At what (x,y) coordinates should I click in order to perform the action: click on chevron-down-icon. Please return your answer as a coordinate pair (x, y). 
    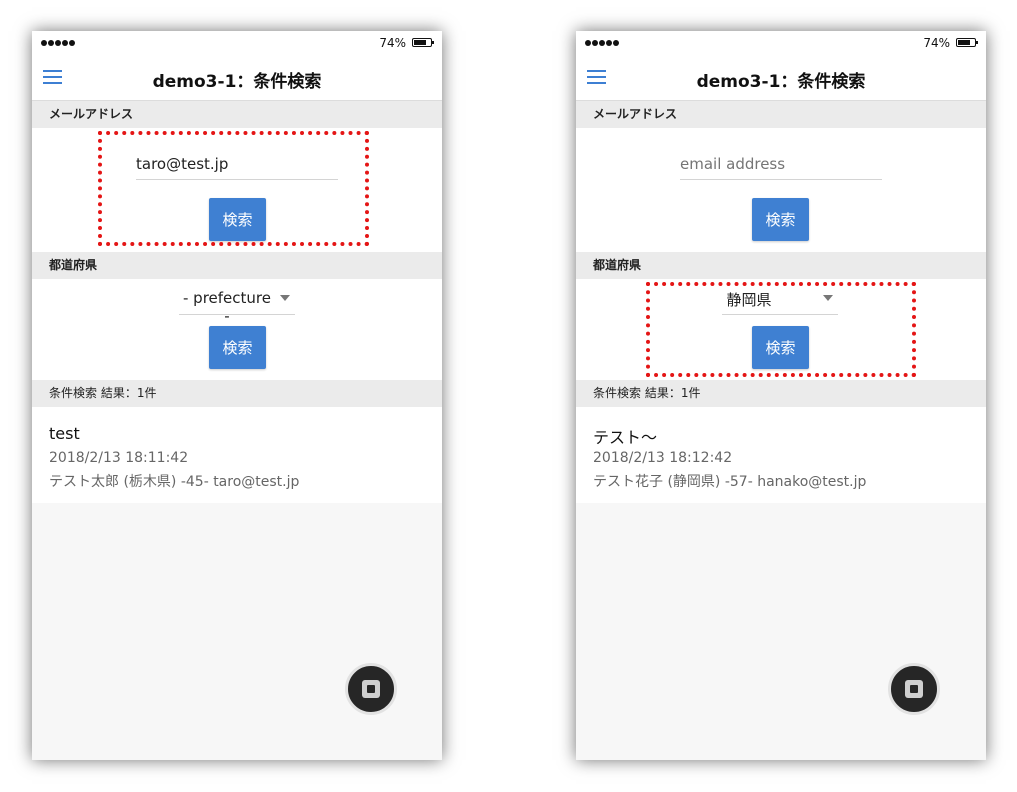
    Looking at the image, I should click on (285, 298).